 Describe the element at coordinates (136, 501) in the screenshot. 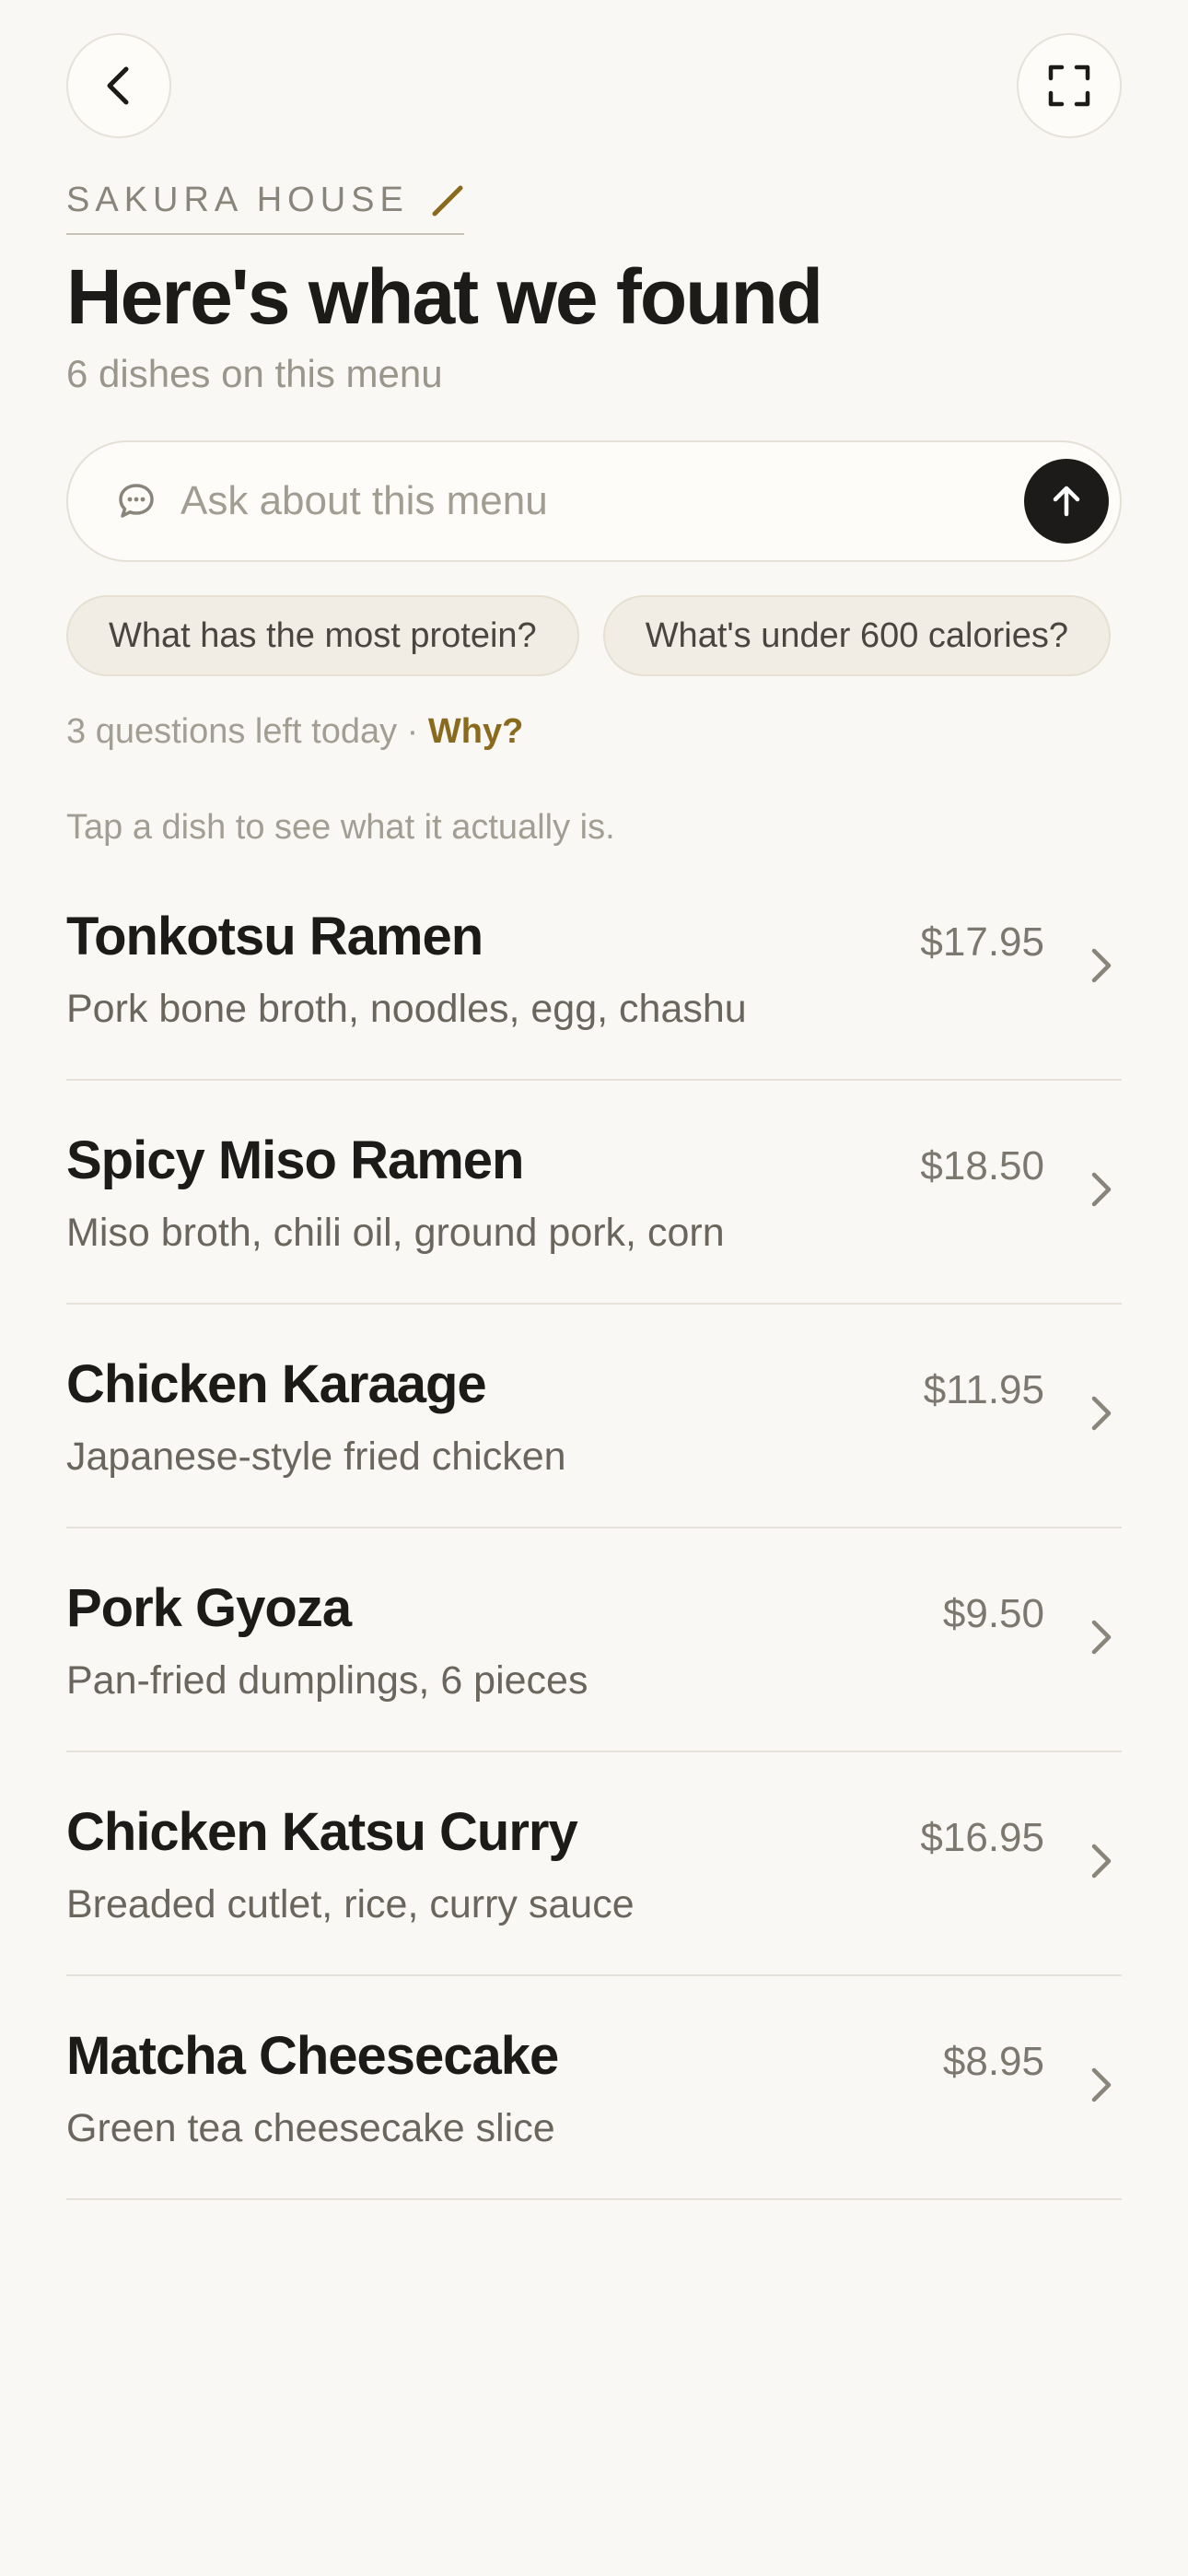

I see `chat-bubble-icon` at that location.